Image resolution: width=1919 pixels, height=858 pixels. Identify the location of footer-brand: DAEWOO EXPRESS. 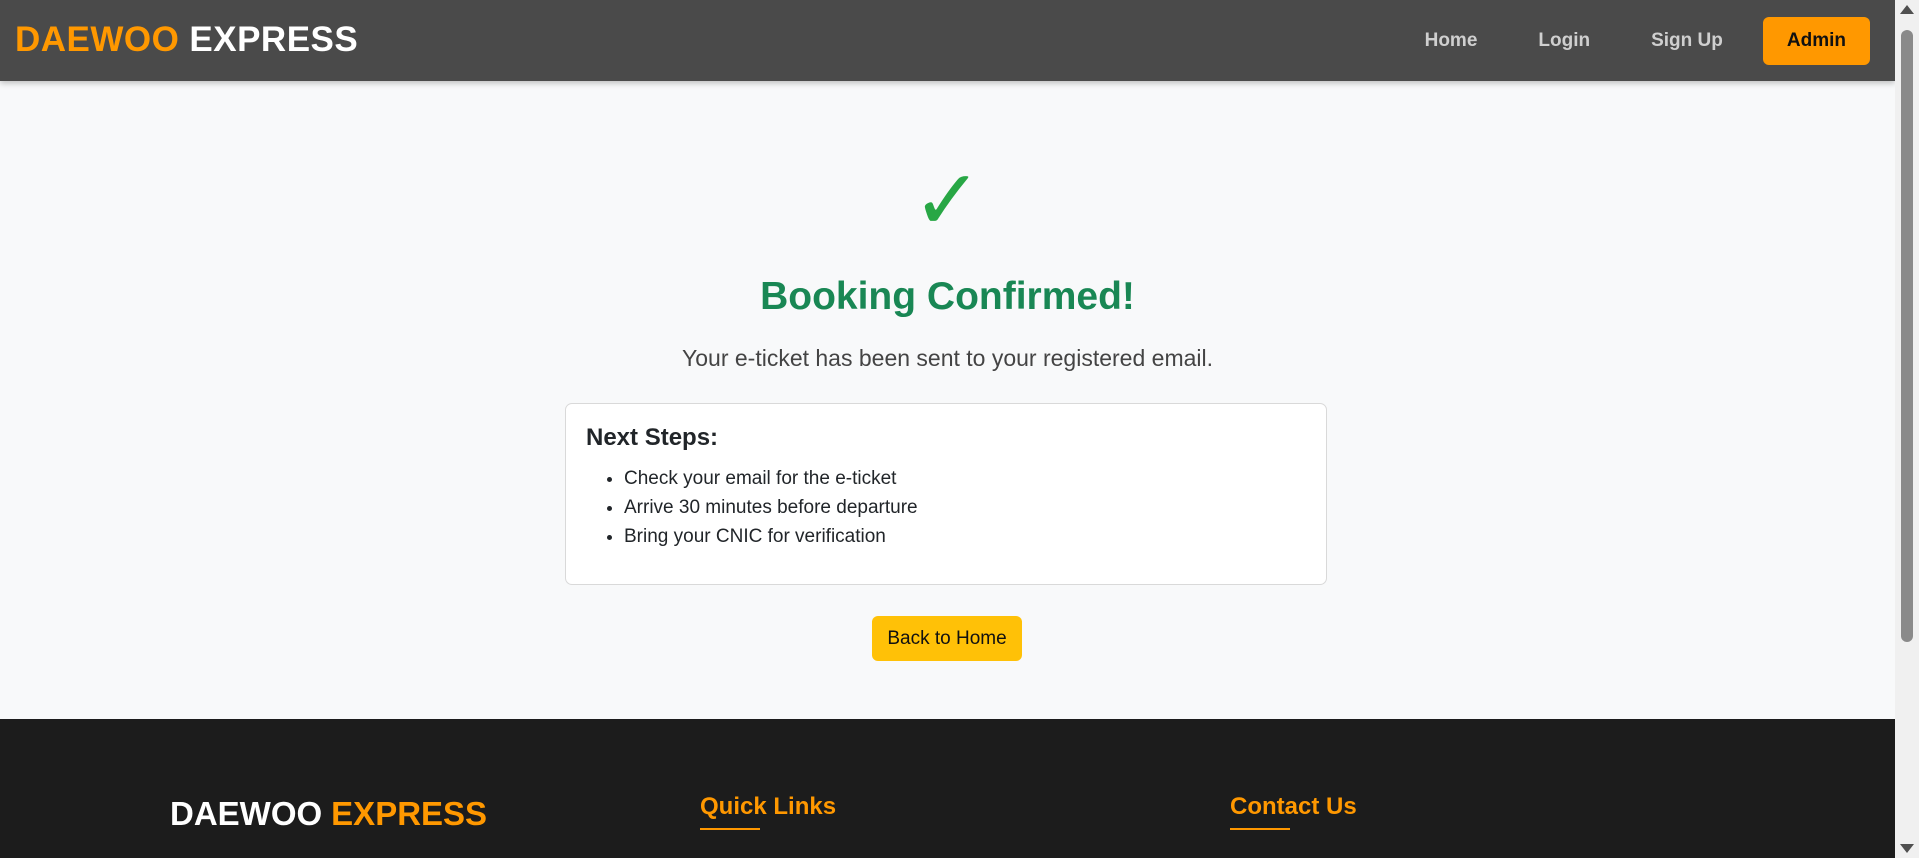
(328, 814).